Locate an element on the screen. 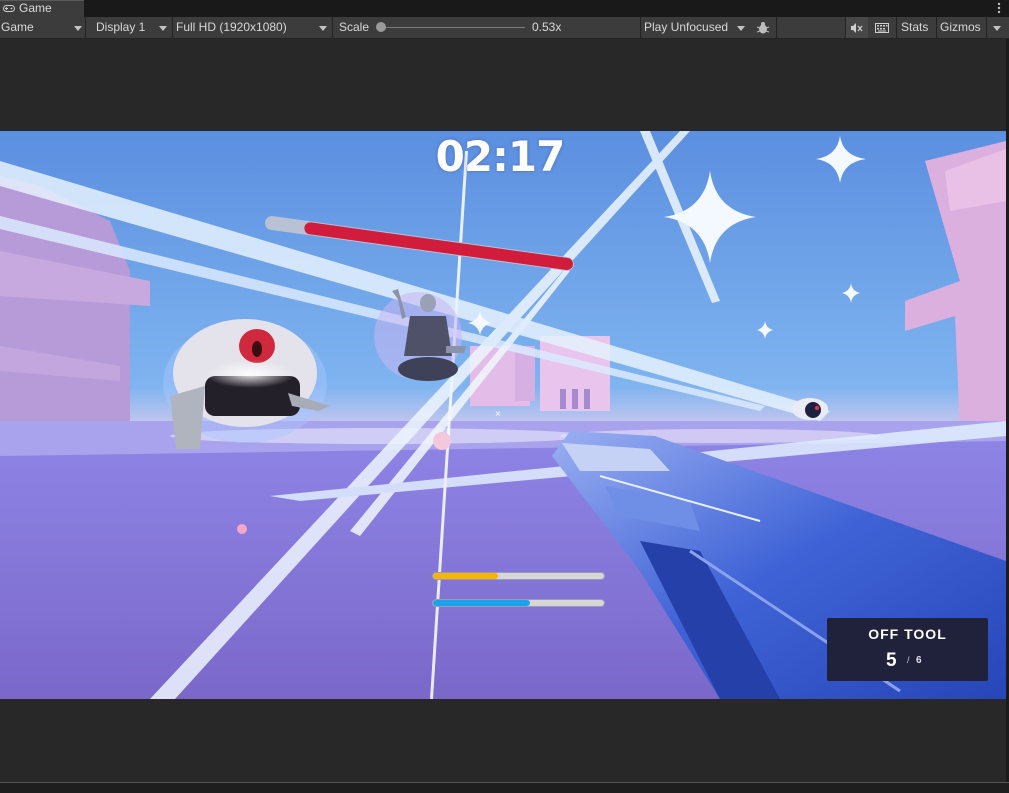 This screenshot has width=1009, height=793. mute-audio-button is located at coordinates (857, 27).